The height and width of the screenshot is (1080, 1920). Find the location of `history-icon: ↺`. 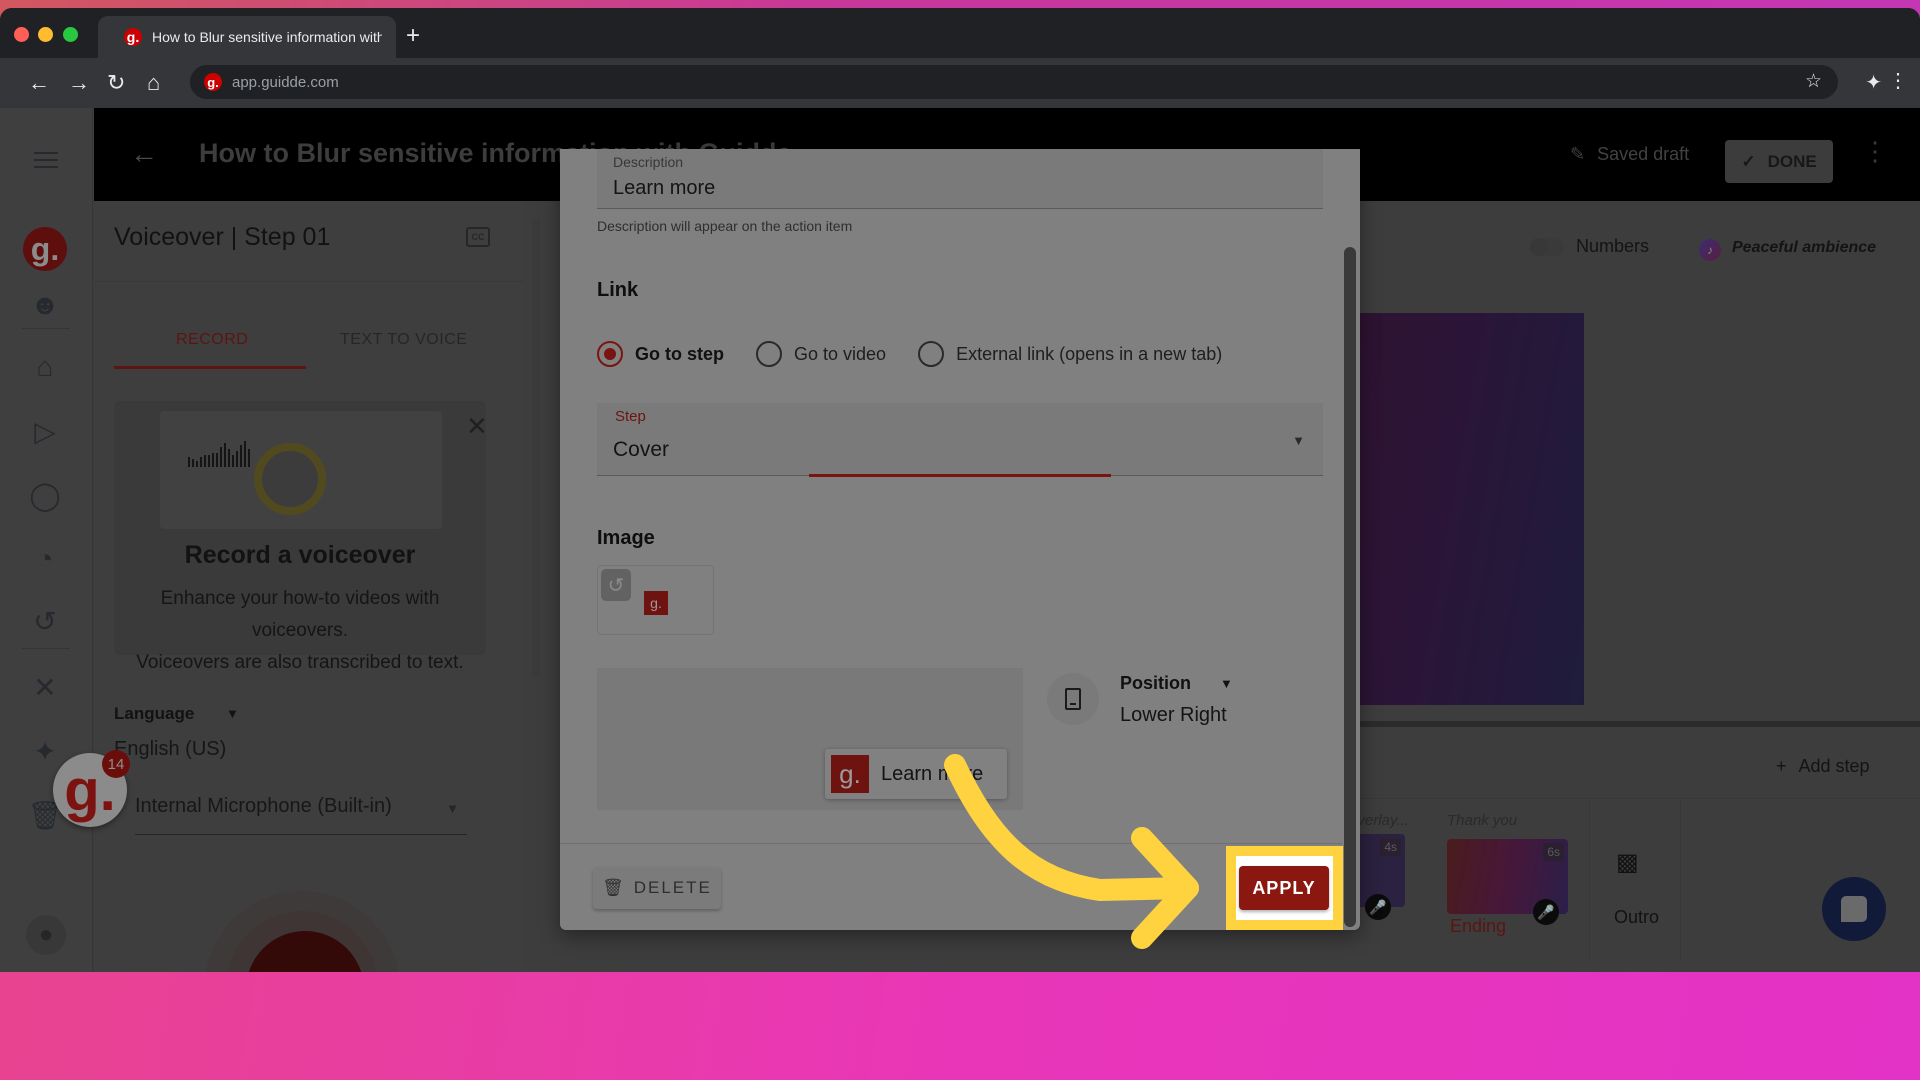

history-icon: ↺ is located at coordinates (45, 621).